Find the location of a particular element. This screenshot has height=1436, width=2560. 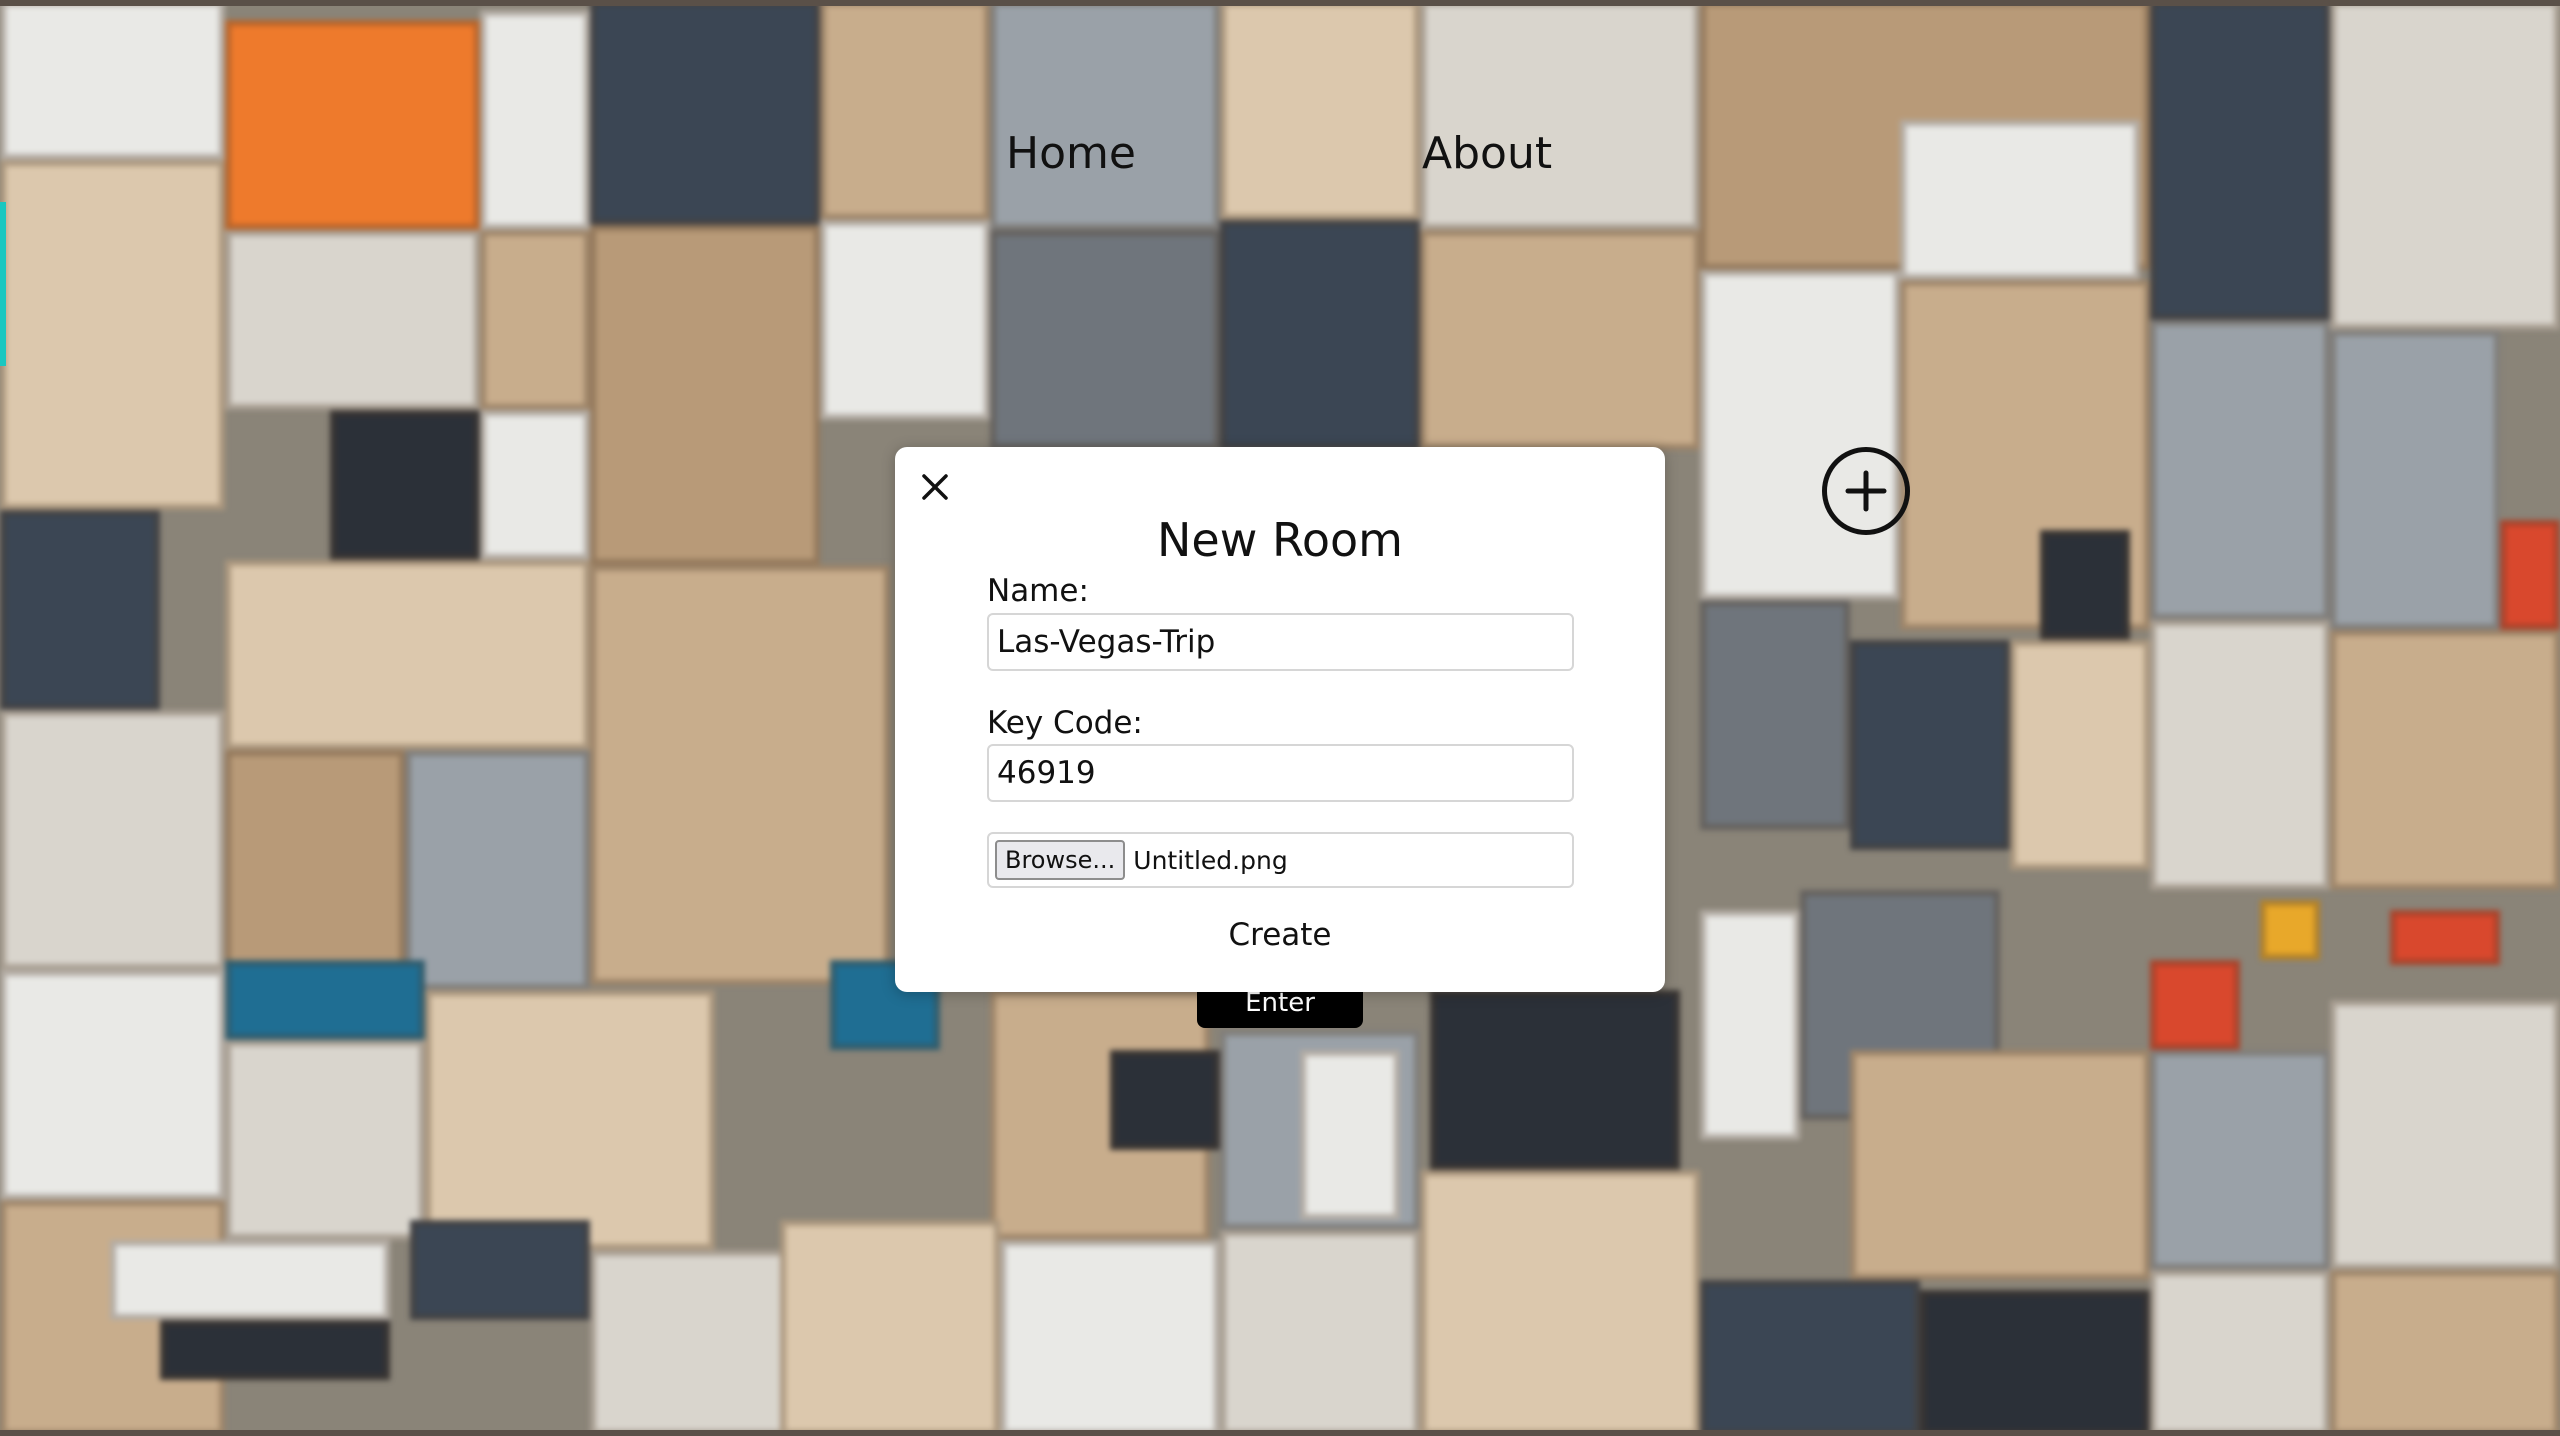

modal-title: New Room is located at coordinates (1280, 540).